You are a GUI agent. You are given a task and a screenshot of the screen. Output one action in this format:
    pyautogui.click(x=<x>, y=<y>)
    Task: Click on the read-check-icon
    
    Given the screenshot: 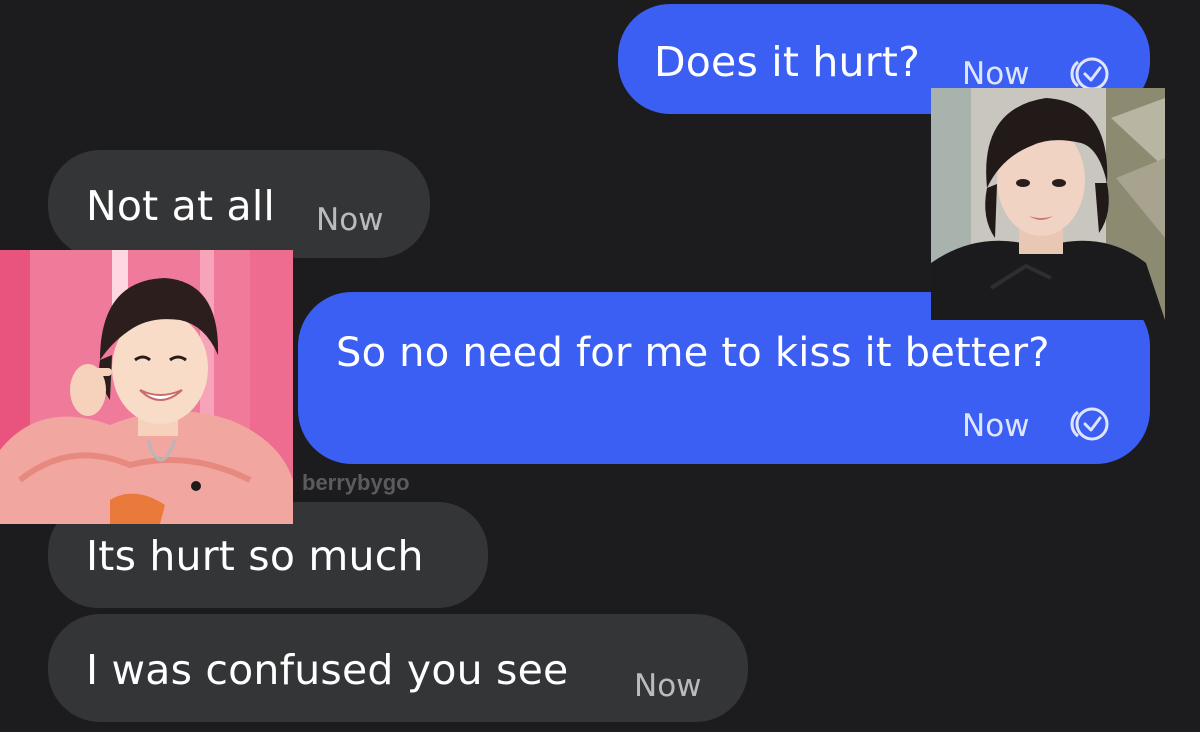 What is the action you would take?
    pyautogui.click(x=1089, y=424)
    